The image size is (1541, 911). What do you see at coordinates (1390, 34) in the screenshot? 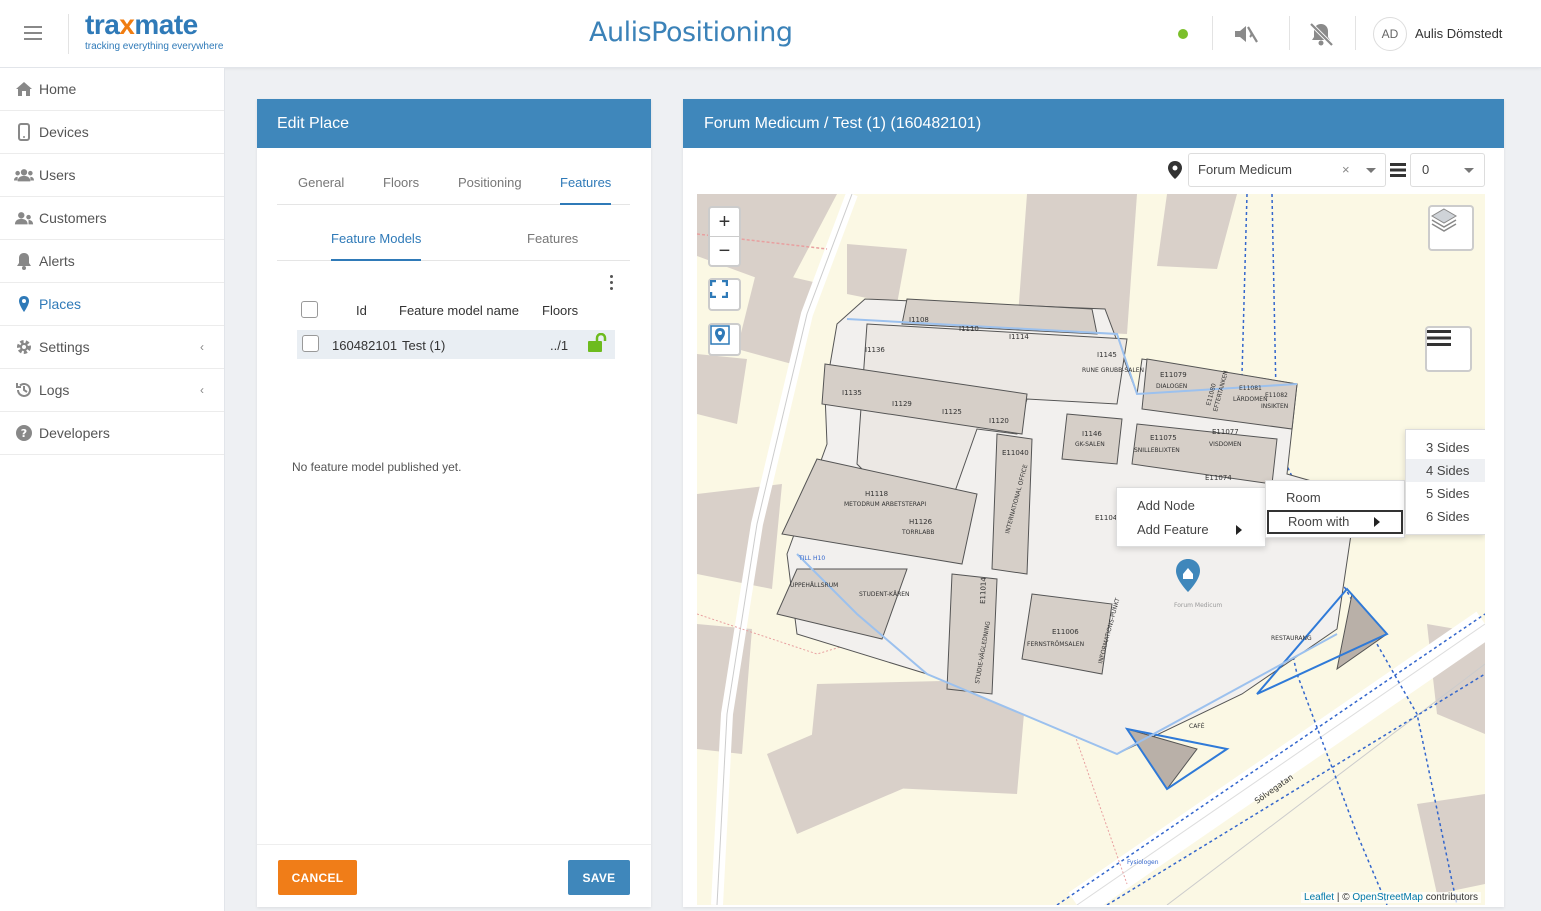
I see `avatar: AD` at bounding box center [1390, 34].